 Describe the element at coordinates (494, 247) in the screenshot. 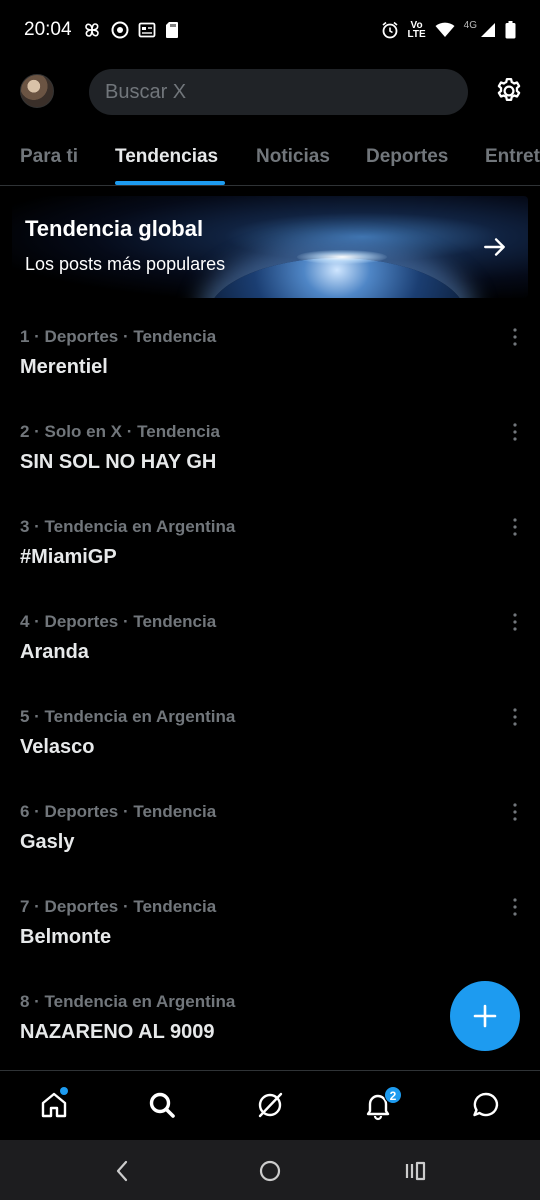

I see `arrow-right-icon` at that location.